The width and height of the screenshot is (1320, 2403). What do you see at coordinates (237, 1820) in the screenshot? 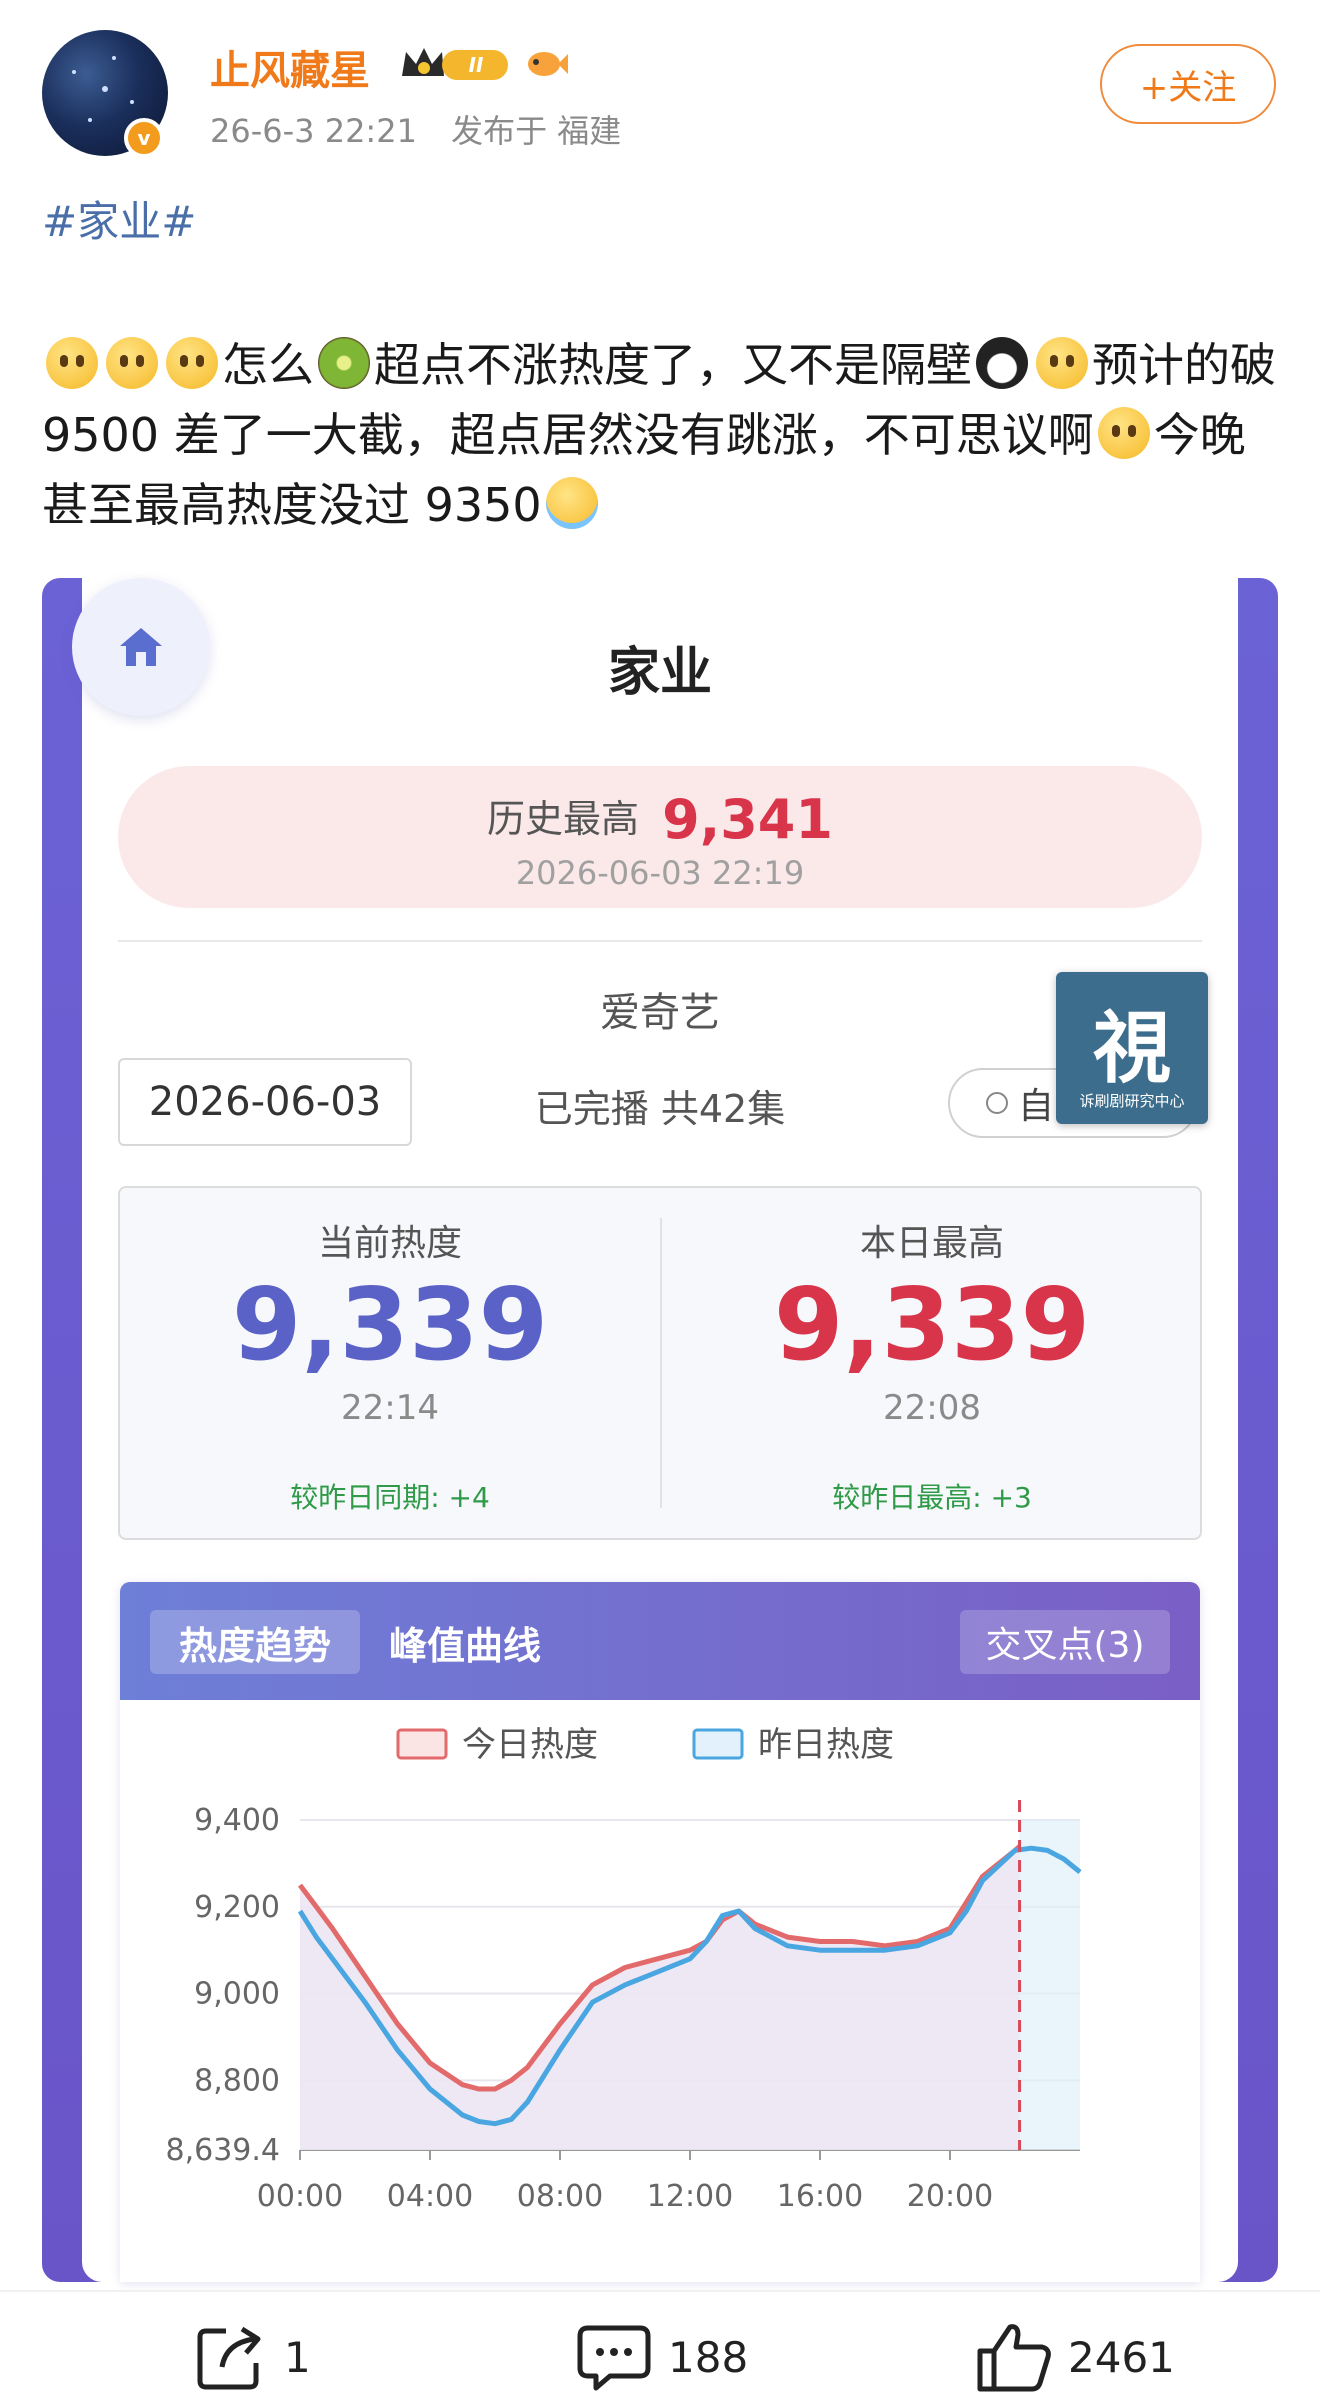
I see `y-tick-label: 9,400` at bounding box center [237, 1820].